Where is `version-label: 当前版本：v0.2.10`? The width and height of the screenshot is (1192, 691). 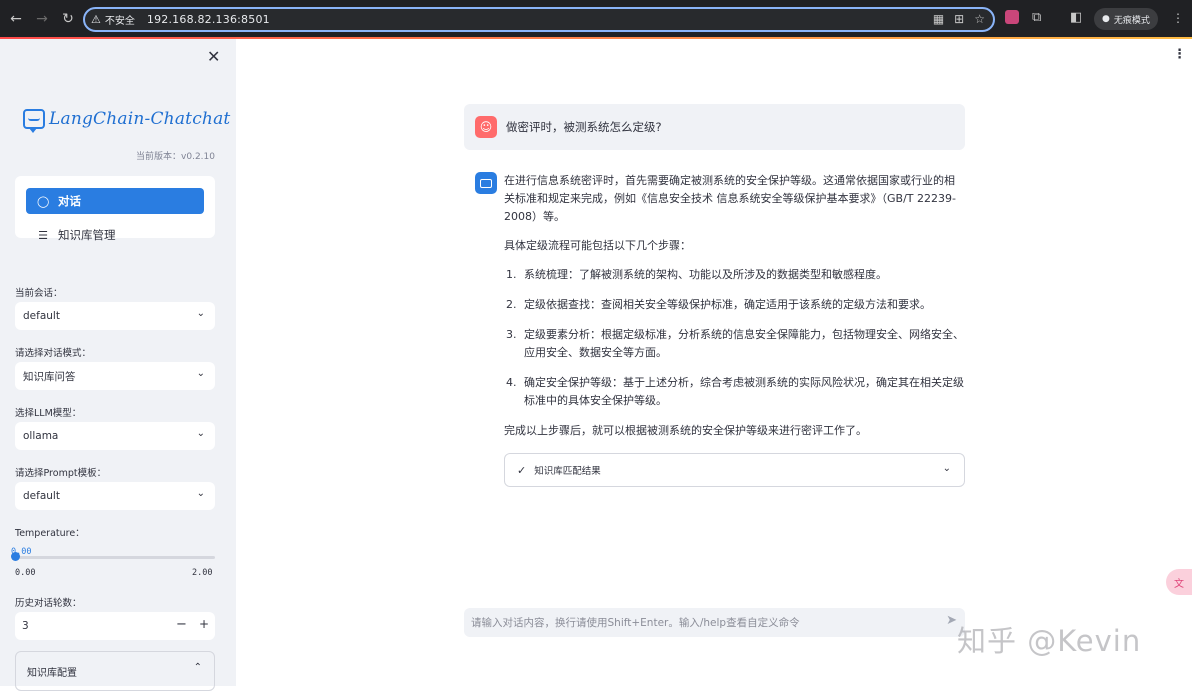 version-label: 当前版本：v0.2.10 is located at coordinates (175, 157).